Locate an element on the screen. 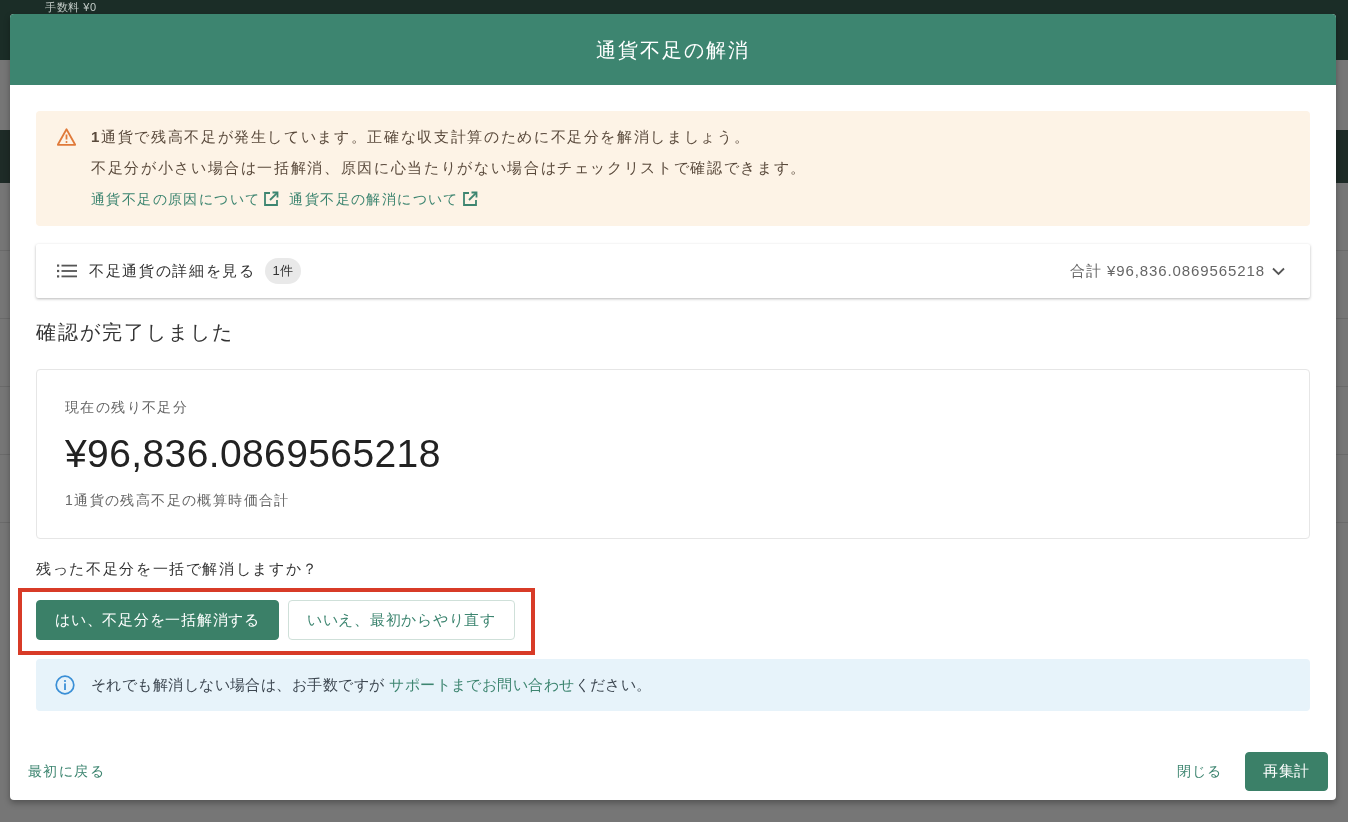 This screenshot has height=822, width=1348. amount-text: ¥96,836.0869565218 is located at coordinates (253, 454).